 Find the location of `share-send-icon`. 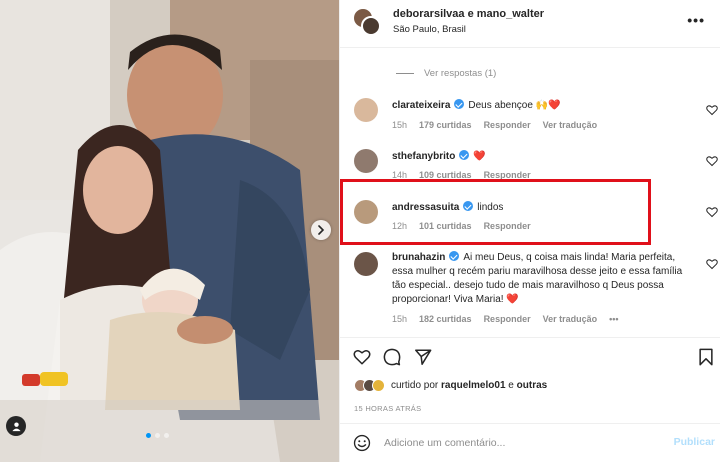

share-send-icon is located at coordinates (423, 357).